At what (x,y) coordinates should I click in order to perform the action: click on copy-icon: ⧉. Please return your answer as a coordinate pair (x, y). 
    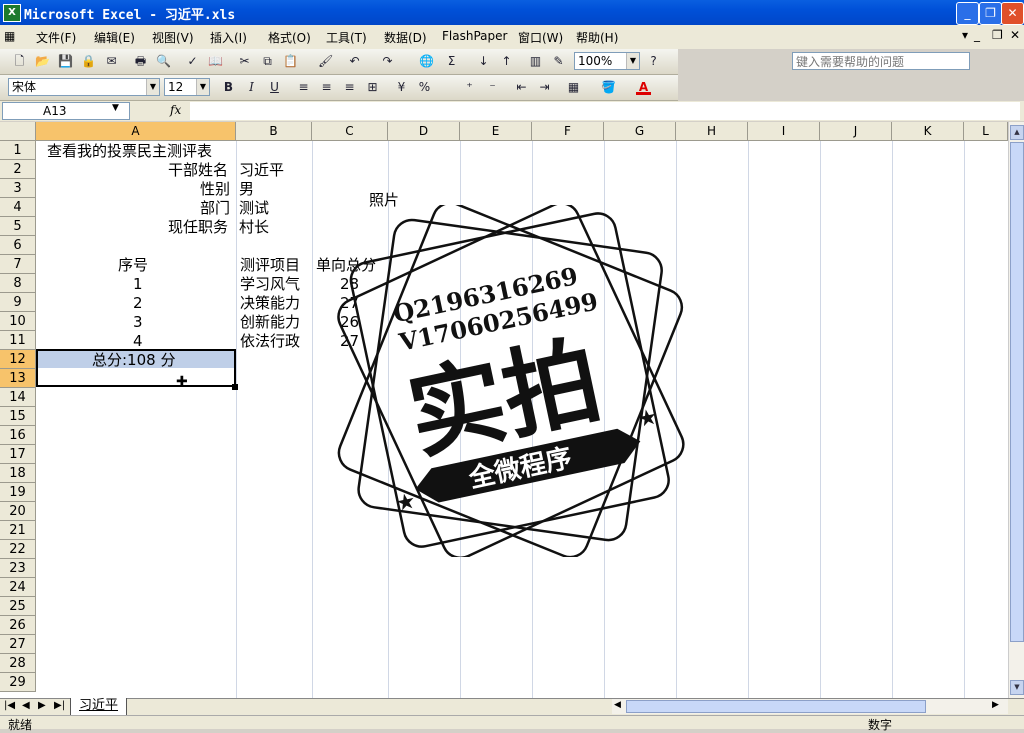
    Looking at the image, I should click on (267, 61).